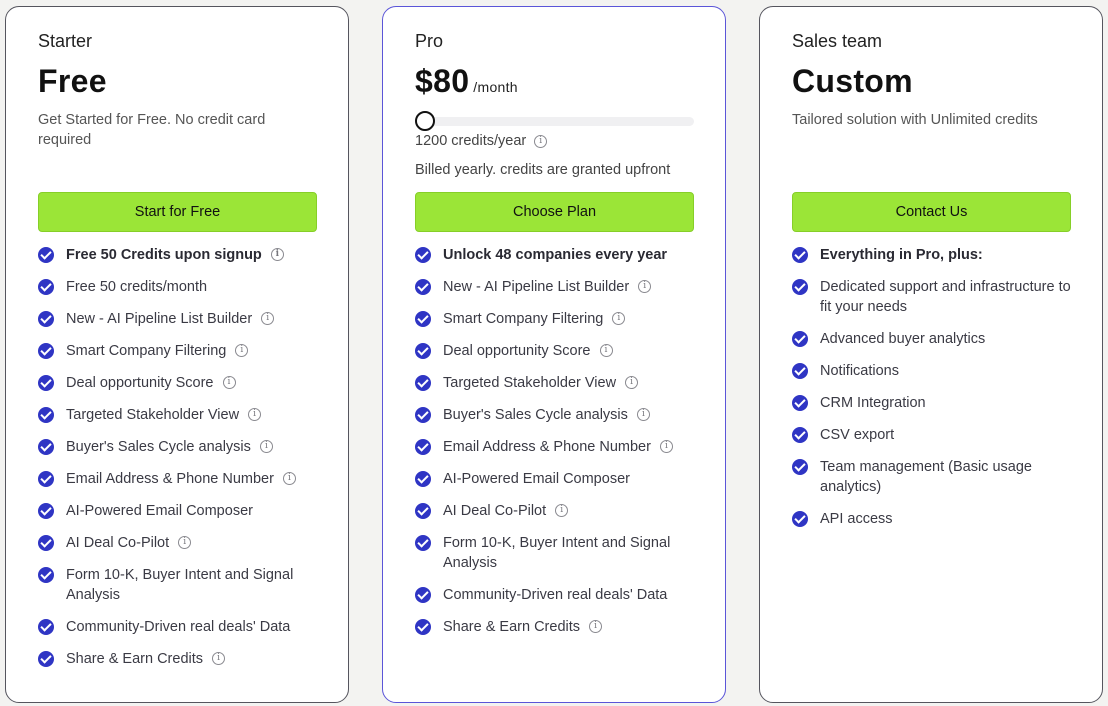  What do you see at coordinates (528, 351) in the screenshot?
I see `feature-label: Deal opportunity Score i` at bounding box center [528, 351].